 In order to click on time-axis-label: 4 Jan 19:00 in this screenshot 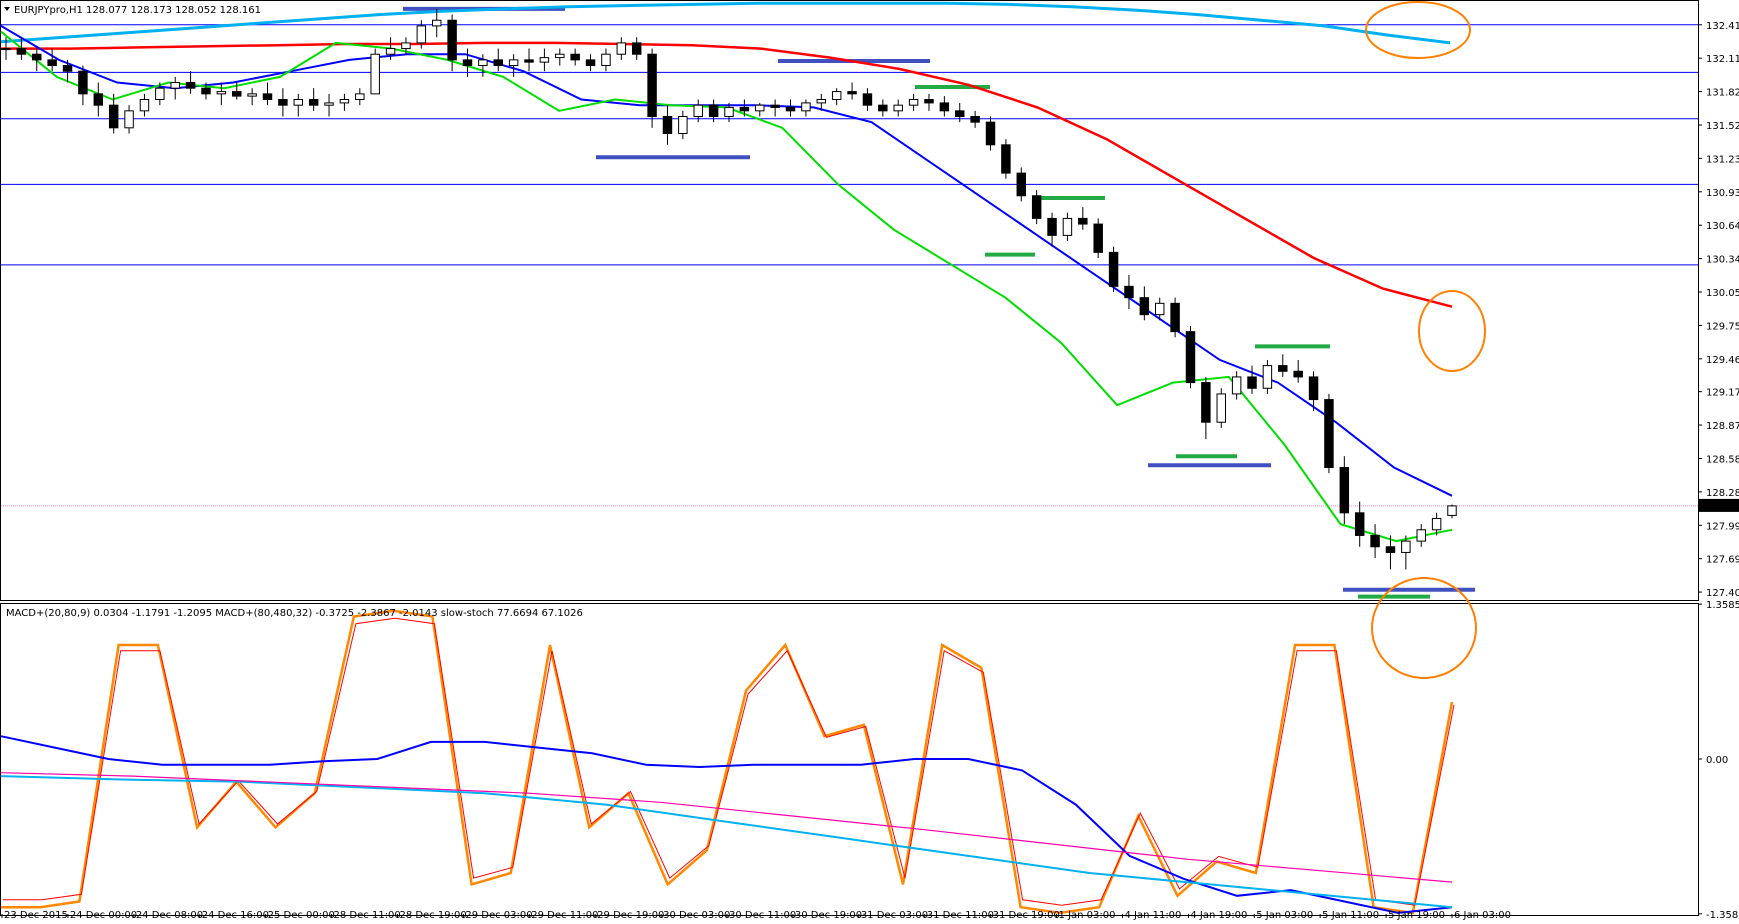, I will do `click(1218, 915)`.